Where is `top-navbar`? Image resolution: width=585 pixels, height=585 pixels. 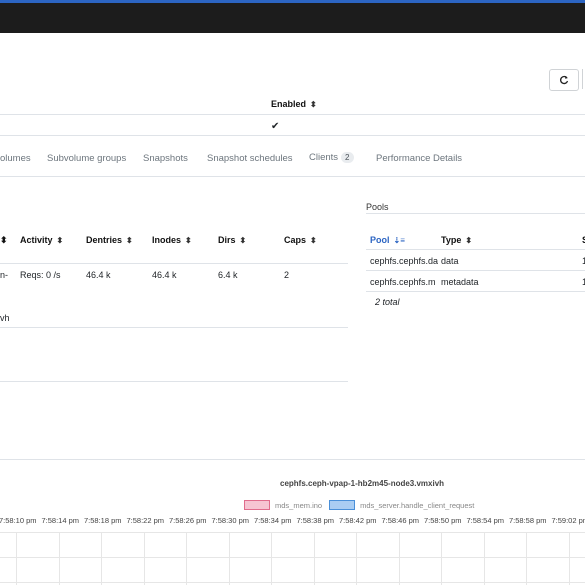
top-navbar is located at coordinates (292, 16).